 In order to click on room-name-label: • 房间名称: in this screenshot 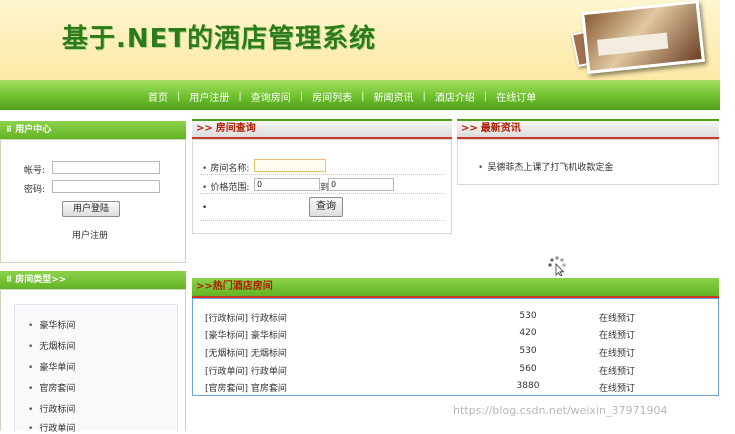, I will do `click(225, 167)`.